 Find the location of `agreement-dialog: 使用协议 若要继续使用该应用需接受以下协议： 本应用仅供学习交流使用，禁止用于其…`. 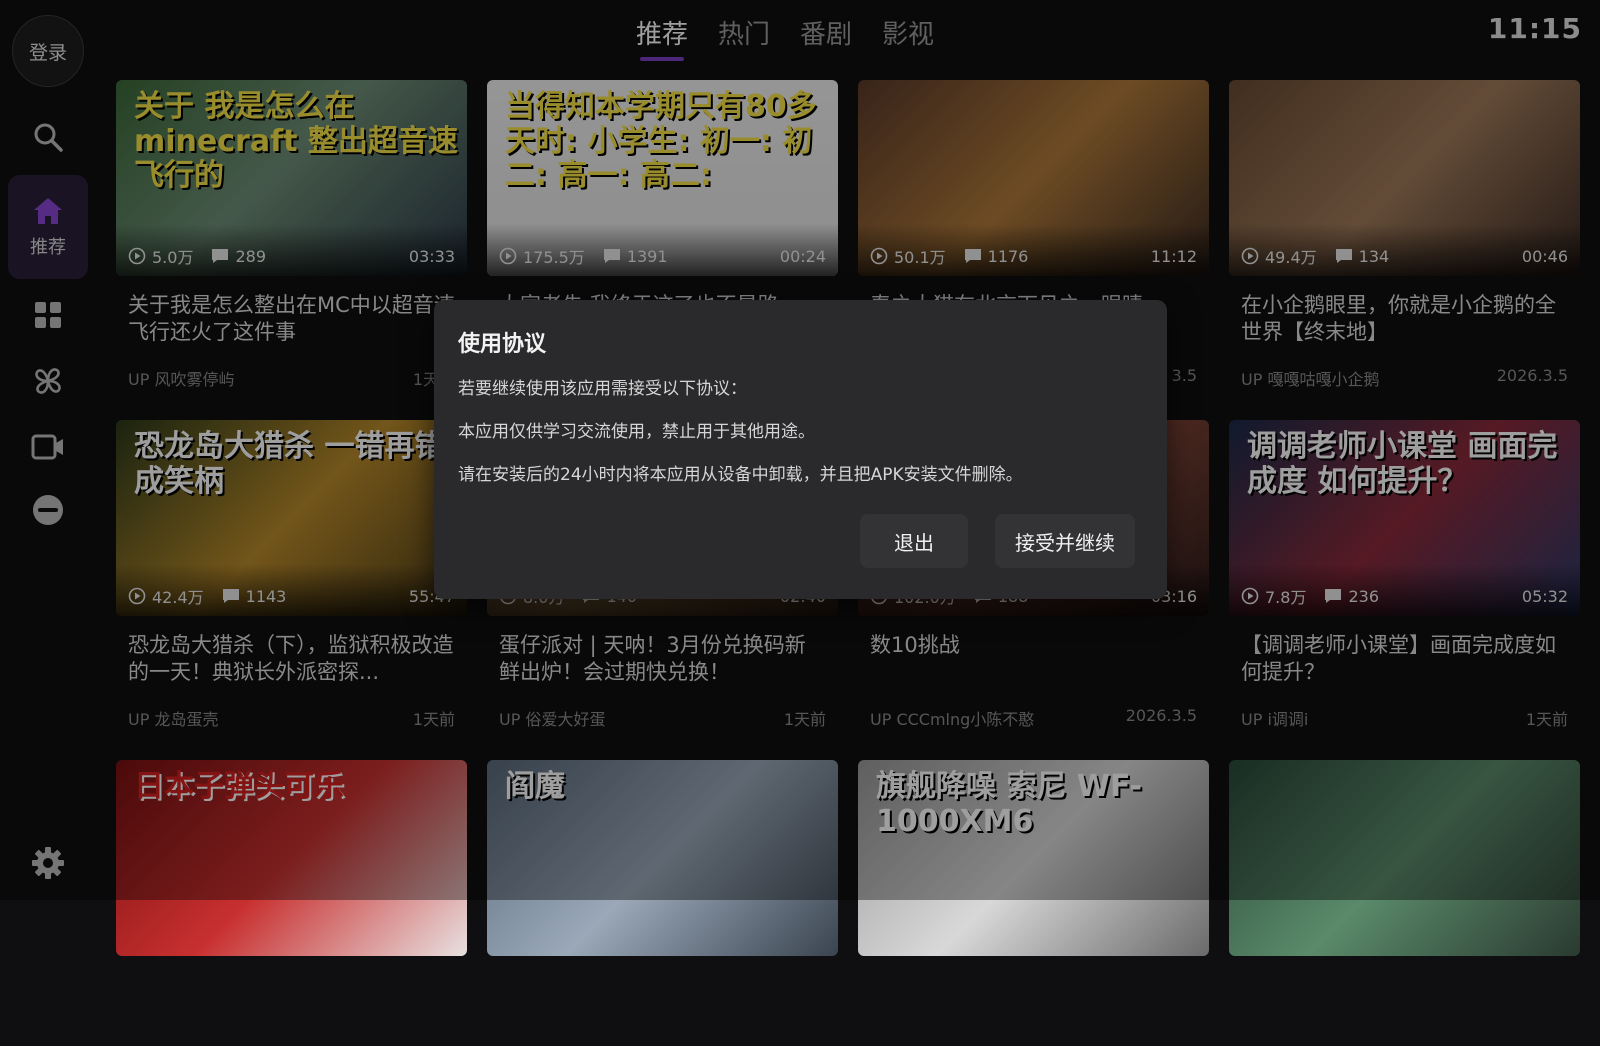

agreement-dialog: 使用协议 若要继续使用该应用需接受以下协议： 本应用仅供学习交流使用，禁止用于其… is located at coordinates (800, 449).